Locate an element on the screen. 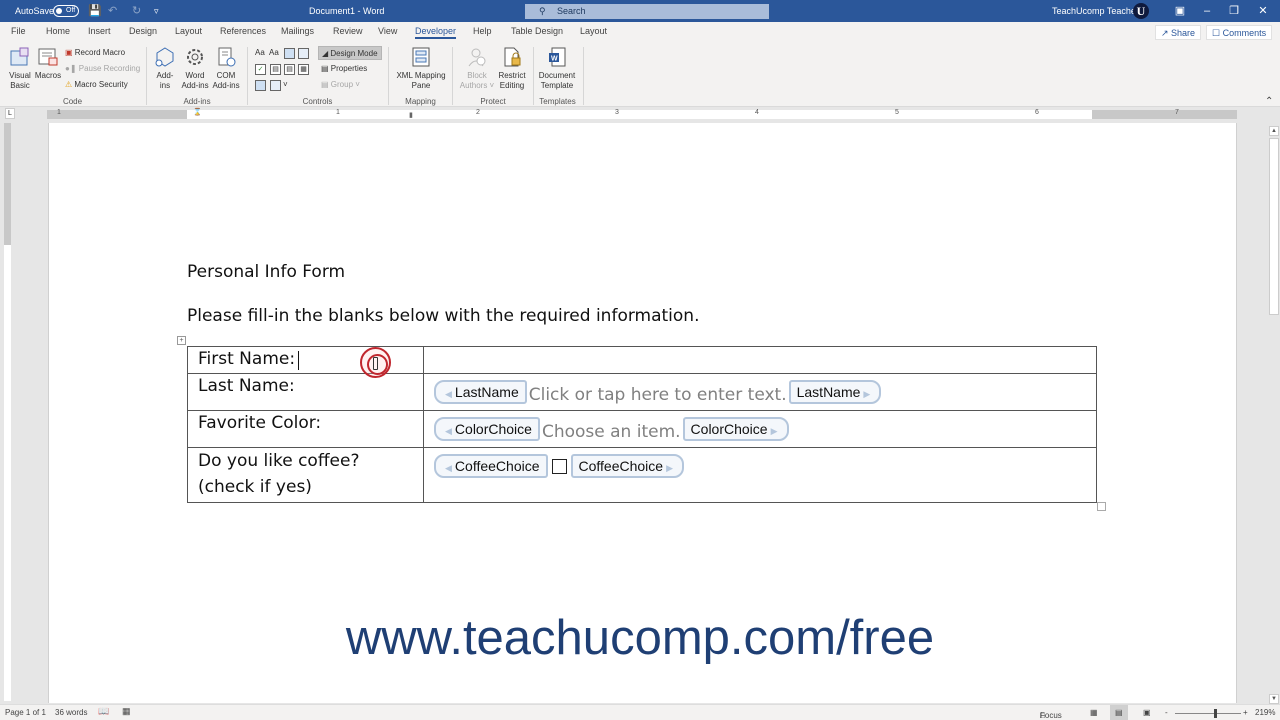 The image size is (1280, 720). search-box: ⚲ Search is located at coordinates (647, 11).